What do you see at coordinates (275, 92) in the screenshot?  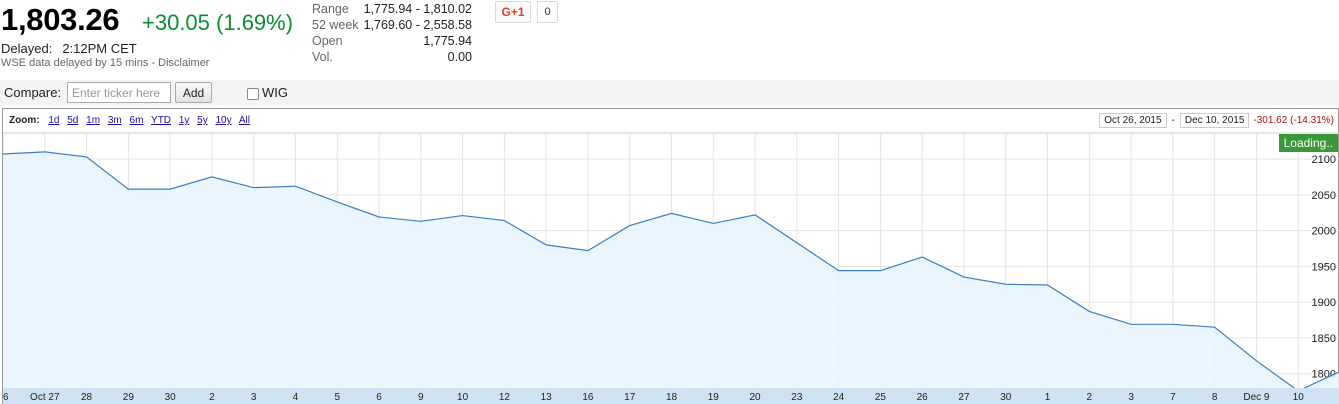 I see `wig-label: WIG` at bounding box center [275, 92].